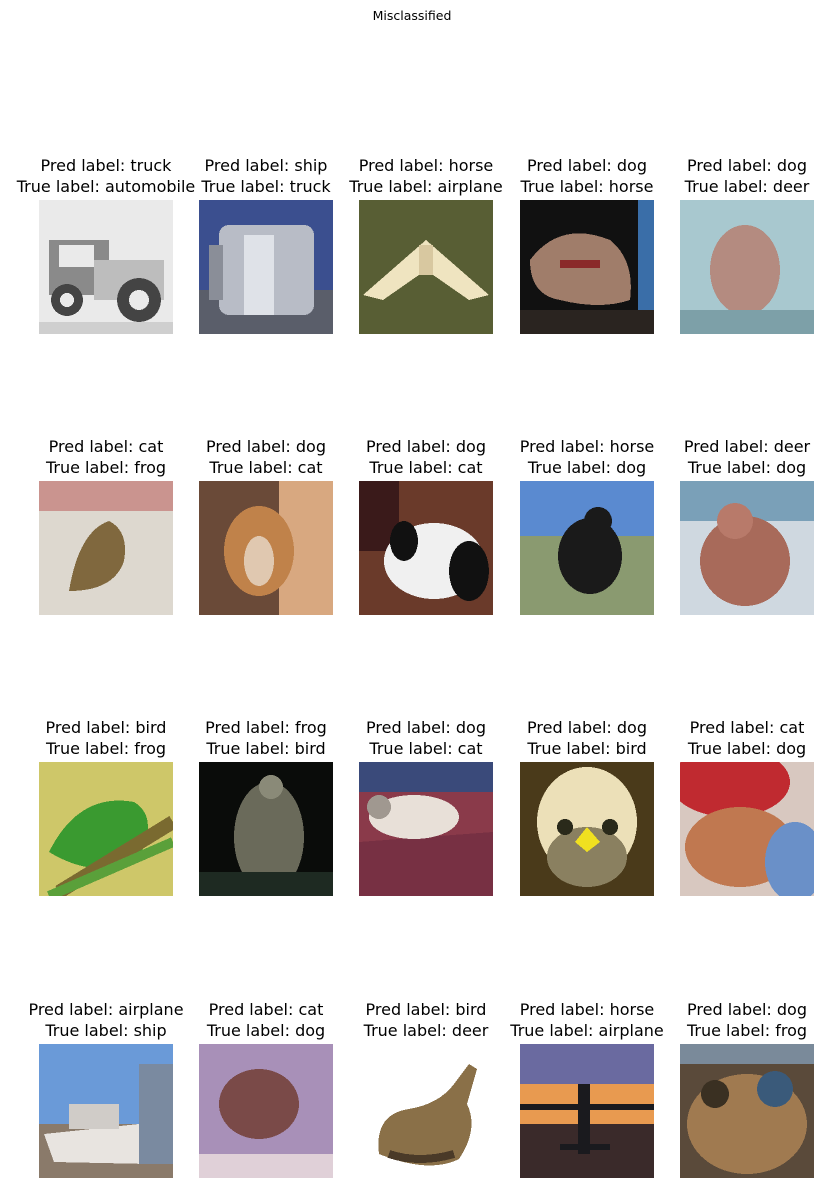 This screenshot has height=1189, width=824. I want to click on ship-photo, so click(106, 1111).